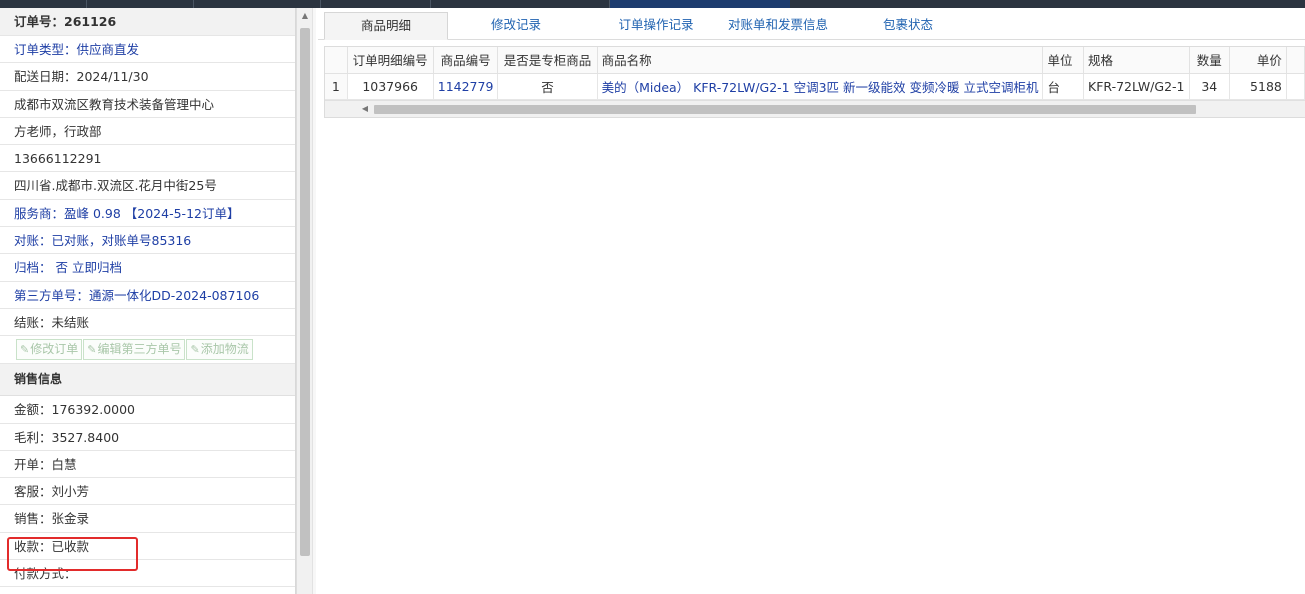 The image size is (1305, 594). What do you see at coordinates (547, 60) in the screenshot?
I see `column-header: 是否是专柜商品` at bounding box center [547, 60].